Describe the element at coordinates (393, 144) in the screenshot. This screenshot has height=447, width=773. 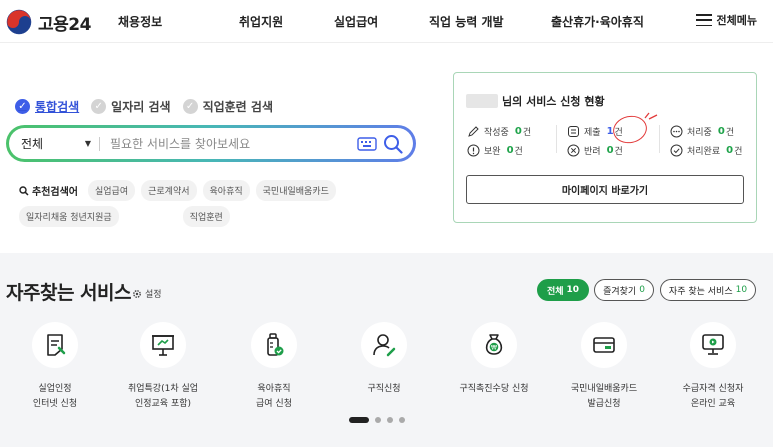
I see `search-icon` at that location.